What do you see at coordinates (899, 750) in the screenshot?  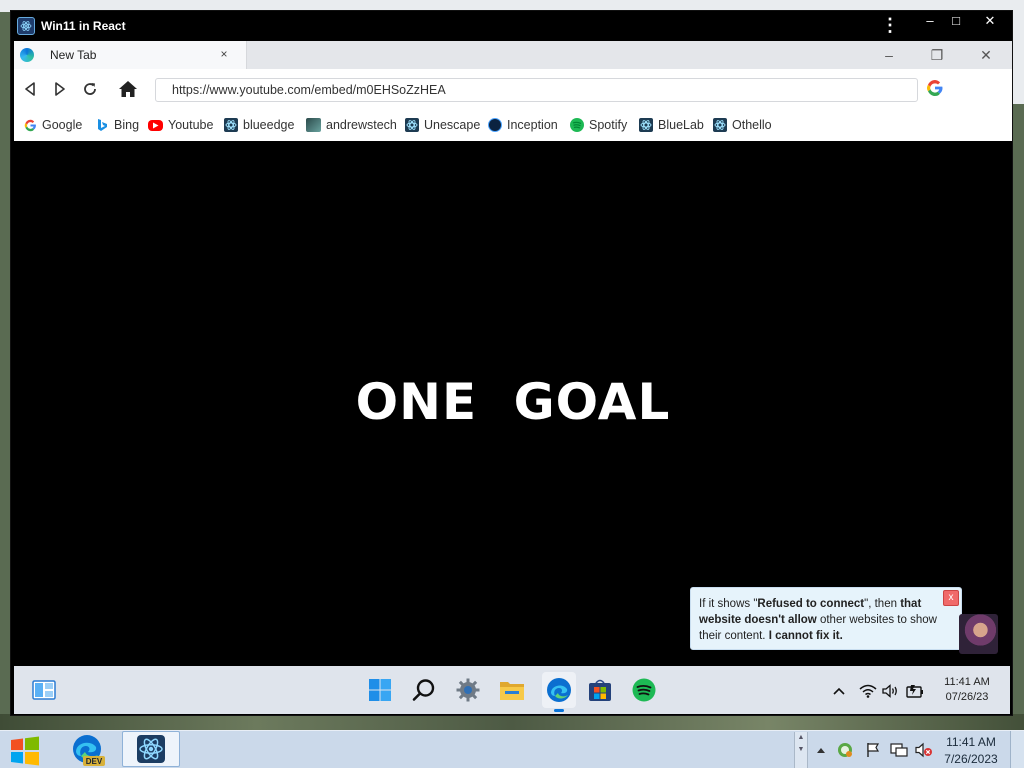 I see `network-icon` at bounding box center [899, 750].